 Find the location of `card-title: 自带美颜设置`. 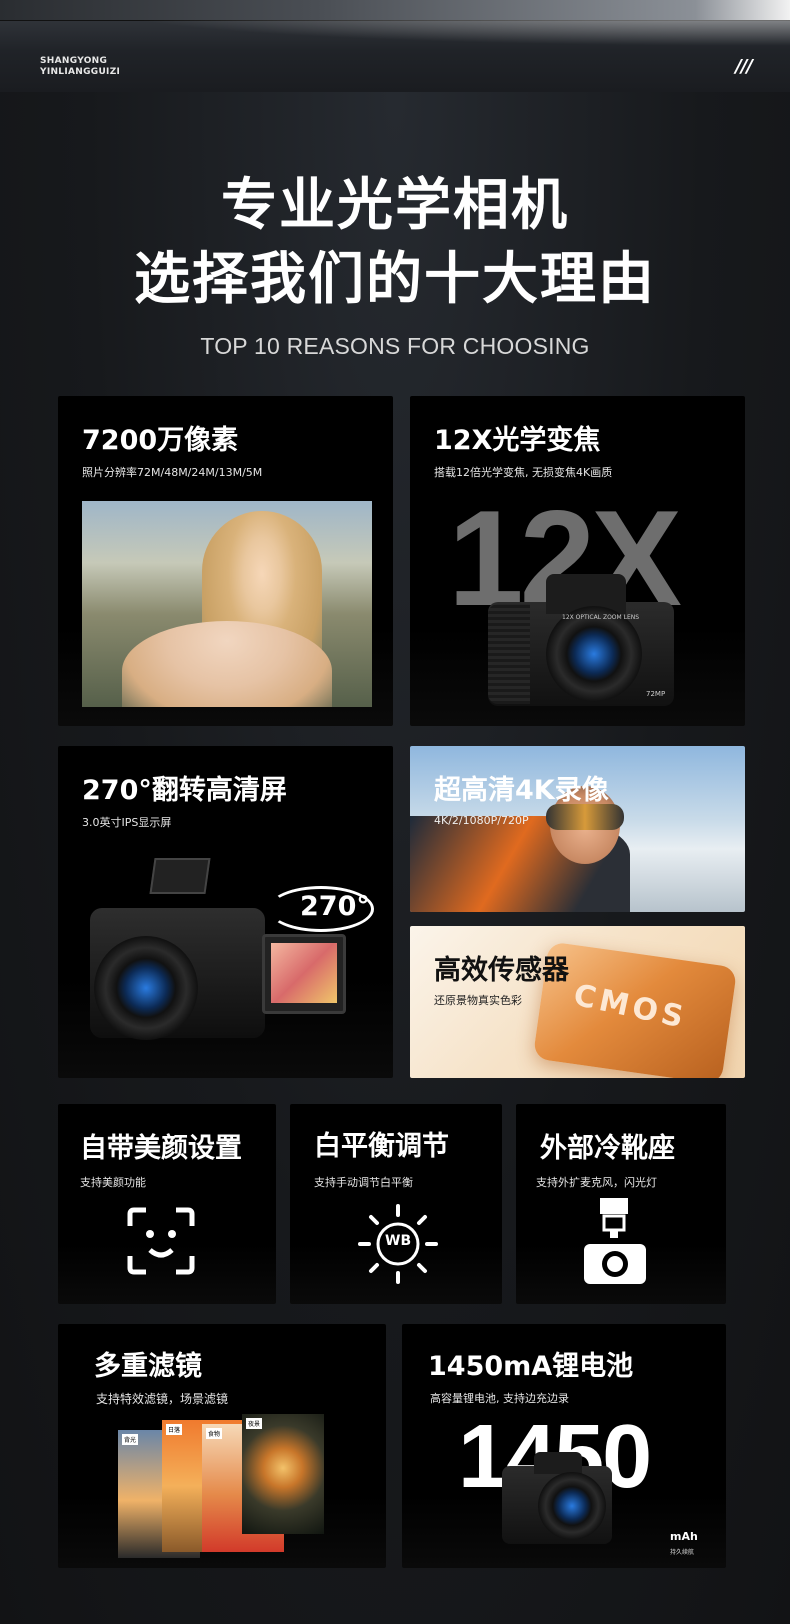

card-title: 自带美颜设置 is located at coordinates (161, 1148).